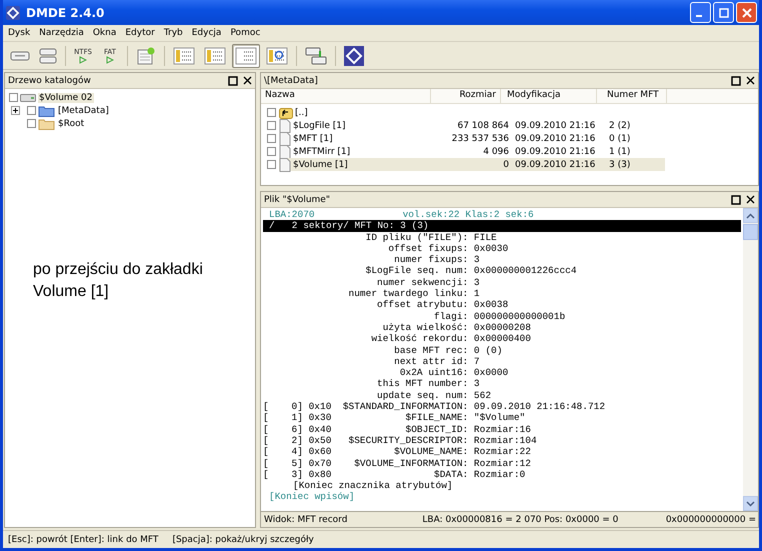  What do you see at coordinates (306, 519) in the screenshot?
I see `status-text: Widok: MFT record` at bounding box center [306, 519].